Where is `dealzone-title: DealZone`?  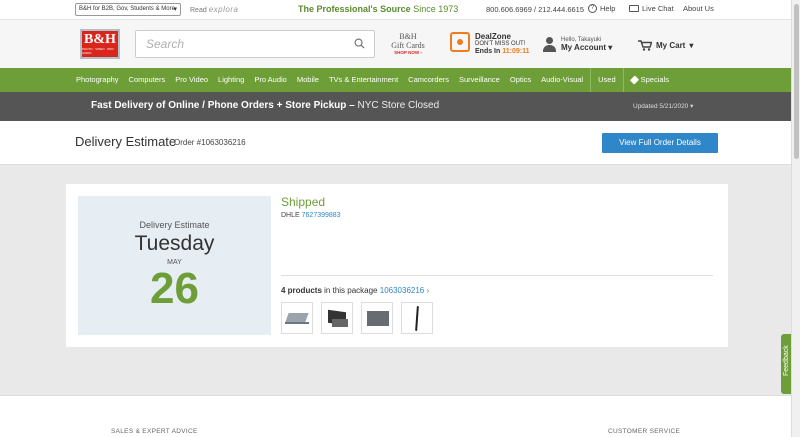
dealzone-title: DealZone is located at coordinates (493, 36).